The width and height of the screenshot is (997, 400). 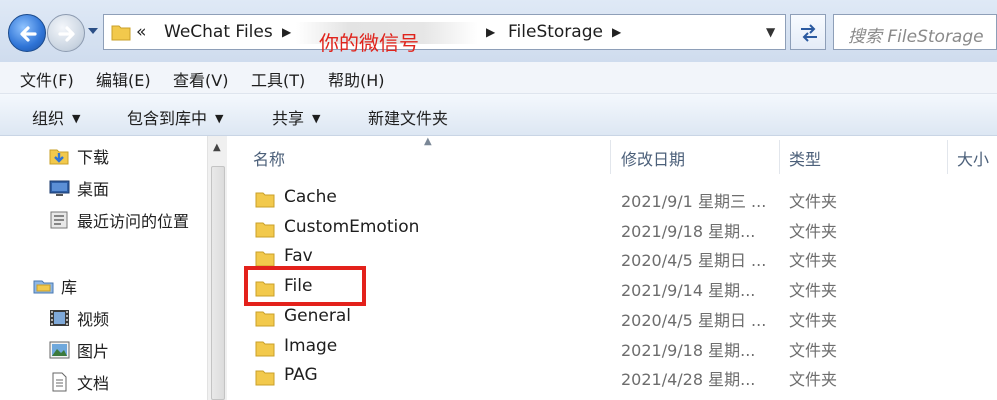 I want to click on menu-tools: 工具(T), so click(x=278, y=79).